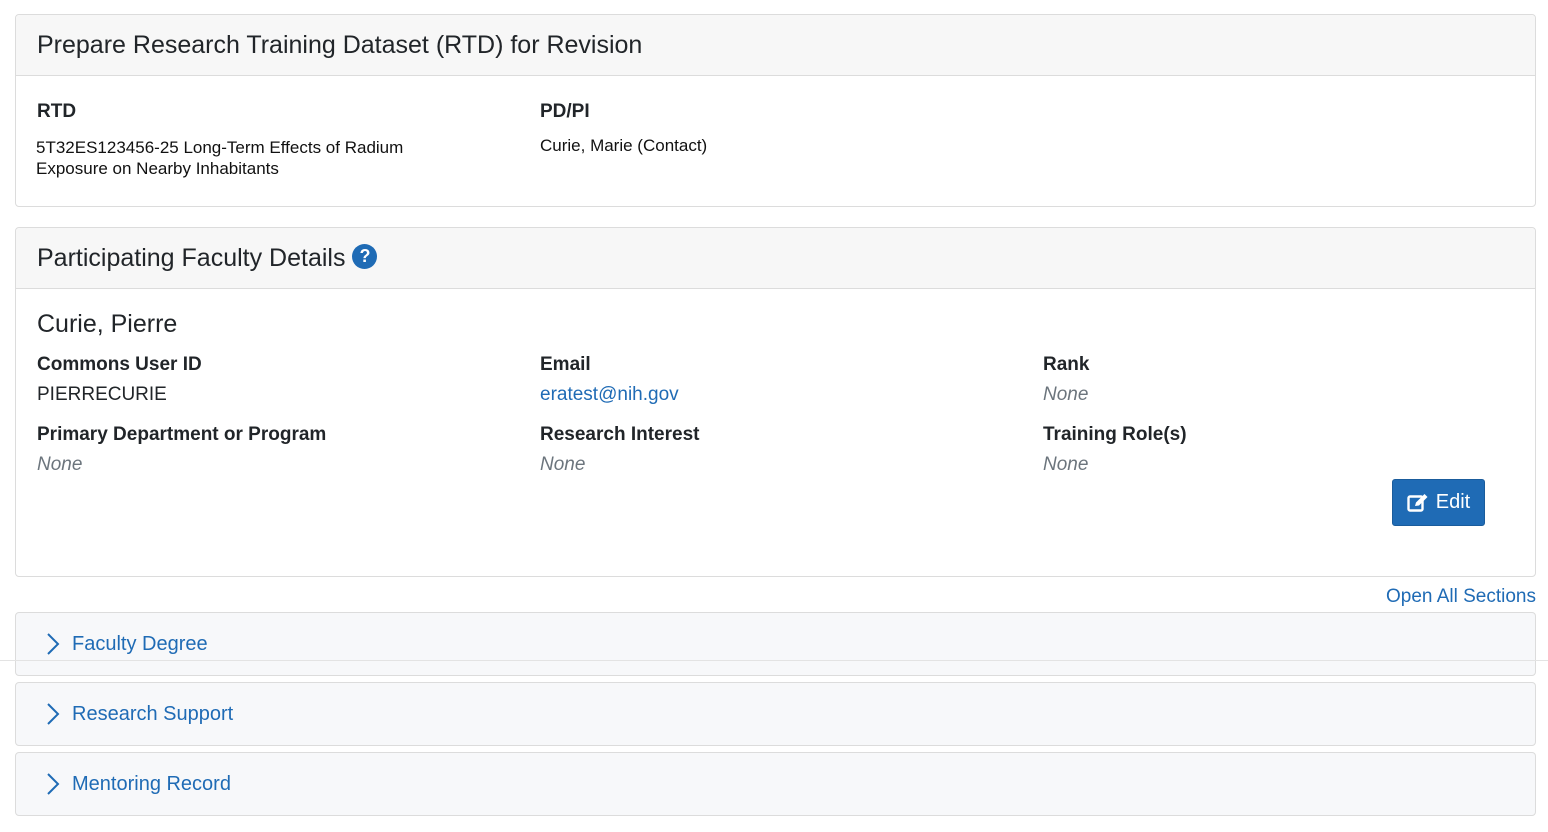 The width and height of the screenshot is (1548, 832). Describe the element at coordinates (563, 464) in the screenshot. I see `research-interest-value: None` at that location.